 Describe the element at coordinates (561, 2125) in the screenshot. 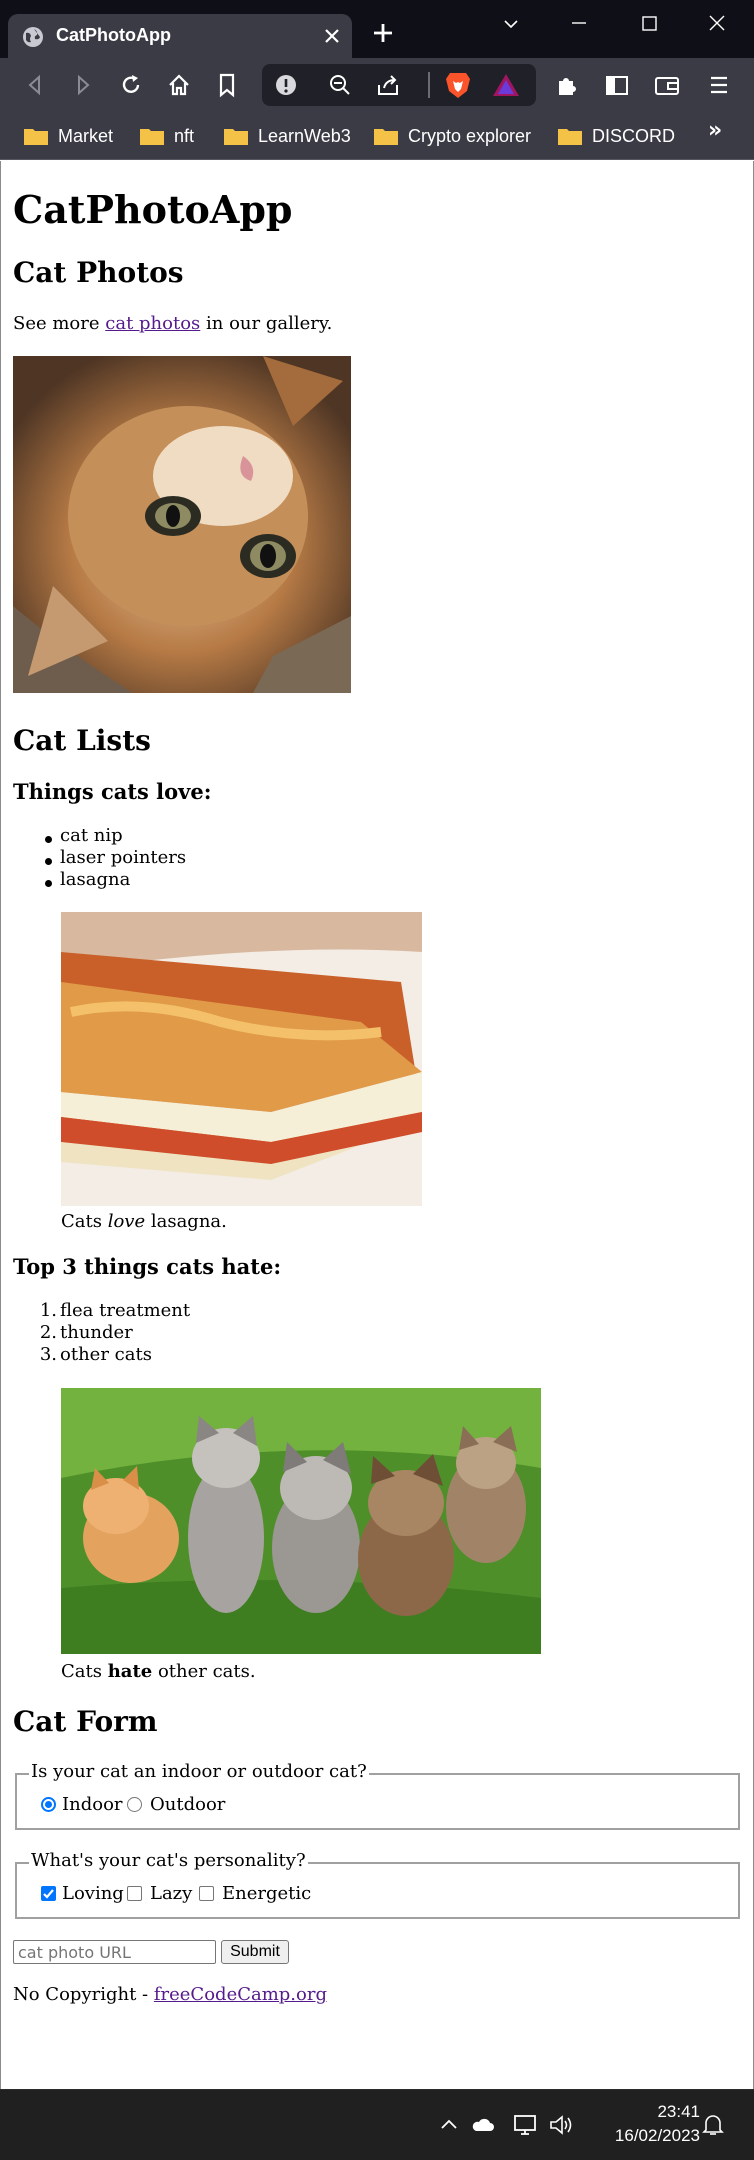

I see `volume-icon` at that location.